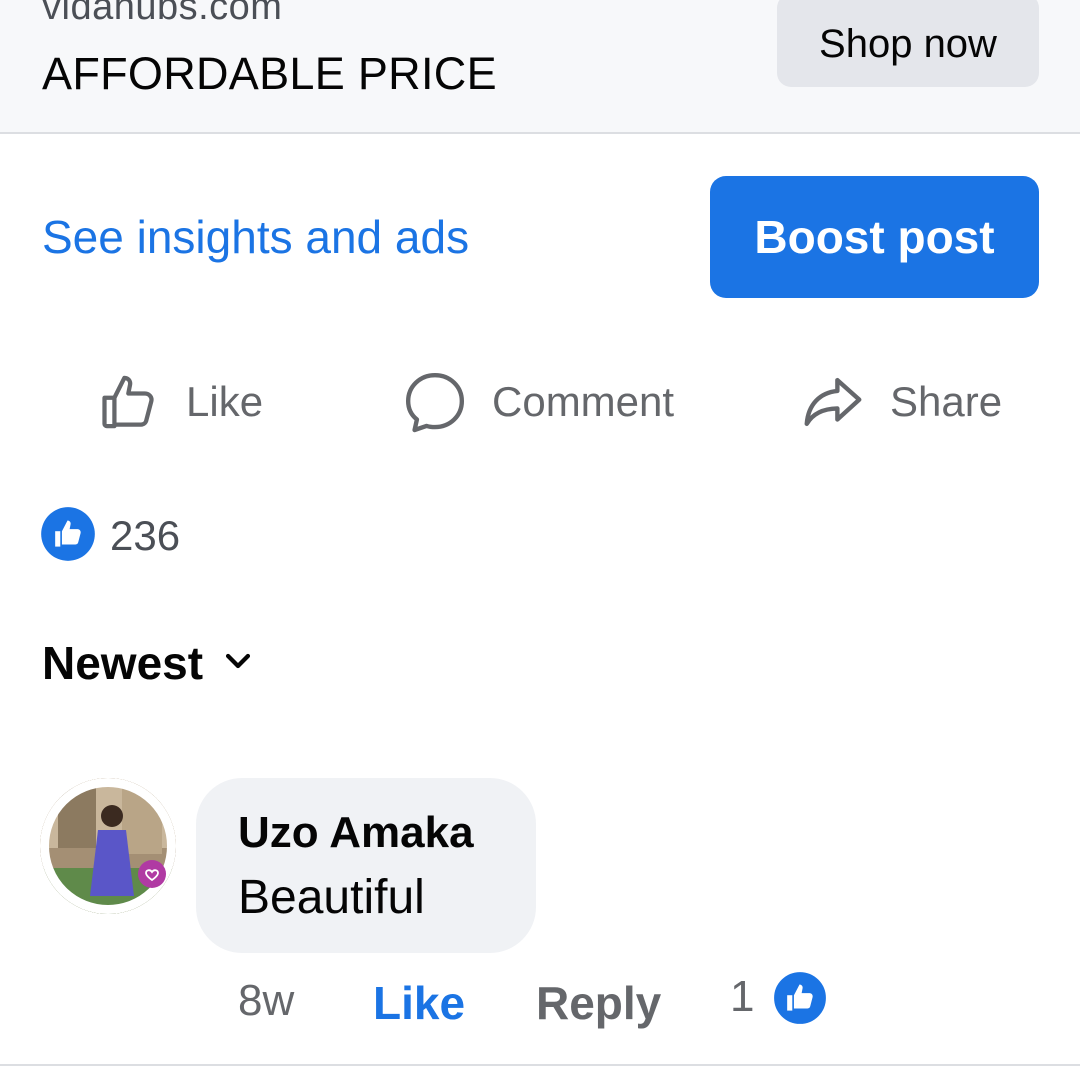 The height and width of the screenshot is (1067, 1080). What do you see at coordinates (800, 1000) in the screenshot?
I see `comment-like-reaction-icon` at bounding box center [800, 1000].